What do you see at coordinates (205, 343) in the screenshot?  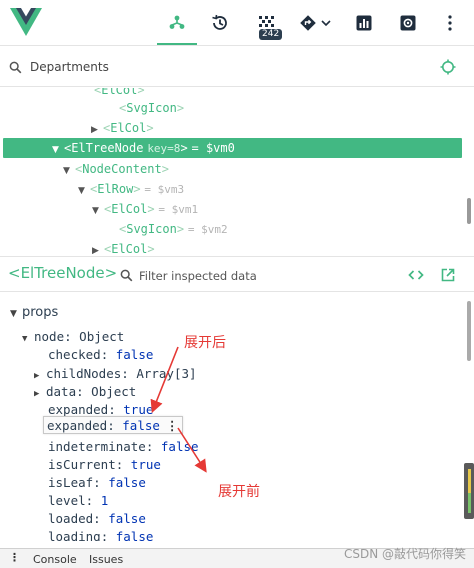 I see `annotation-after-expand: 展开后` at bounding box center [205, 343].